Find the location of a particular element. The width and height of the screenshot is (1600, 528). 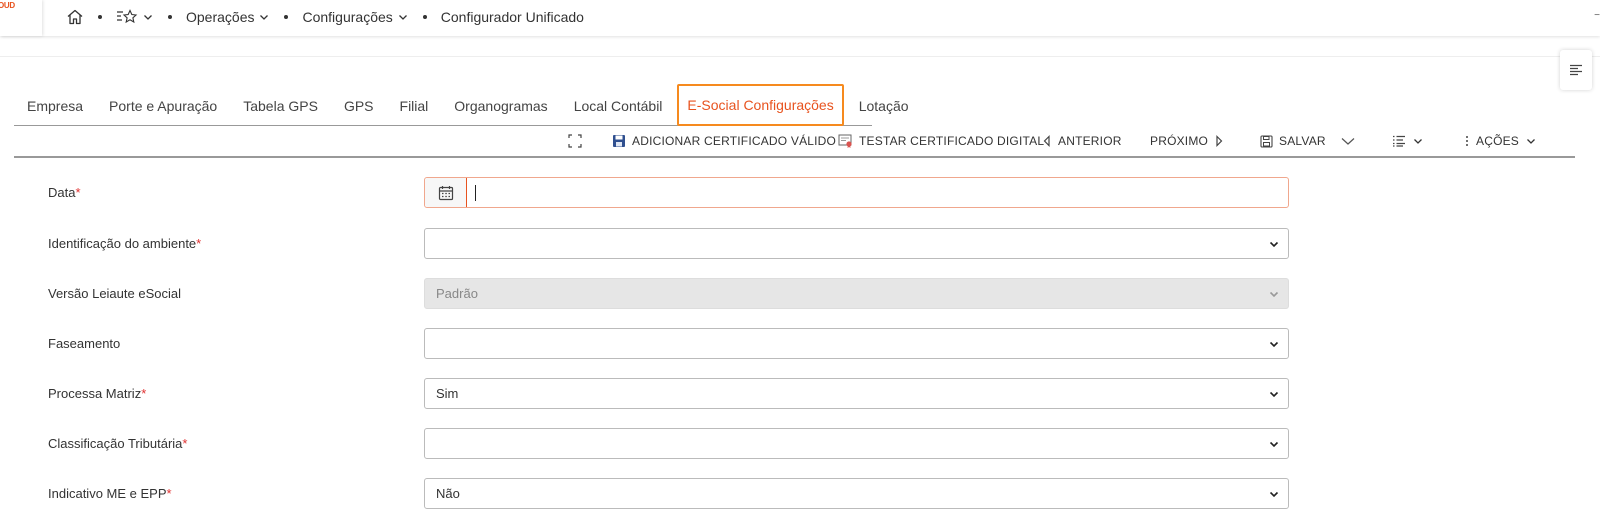

previous-button: ANTERIOR is located at coordinates (1082, 141).